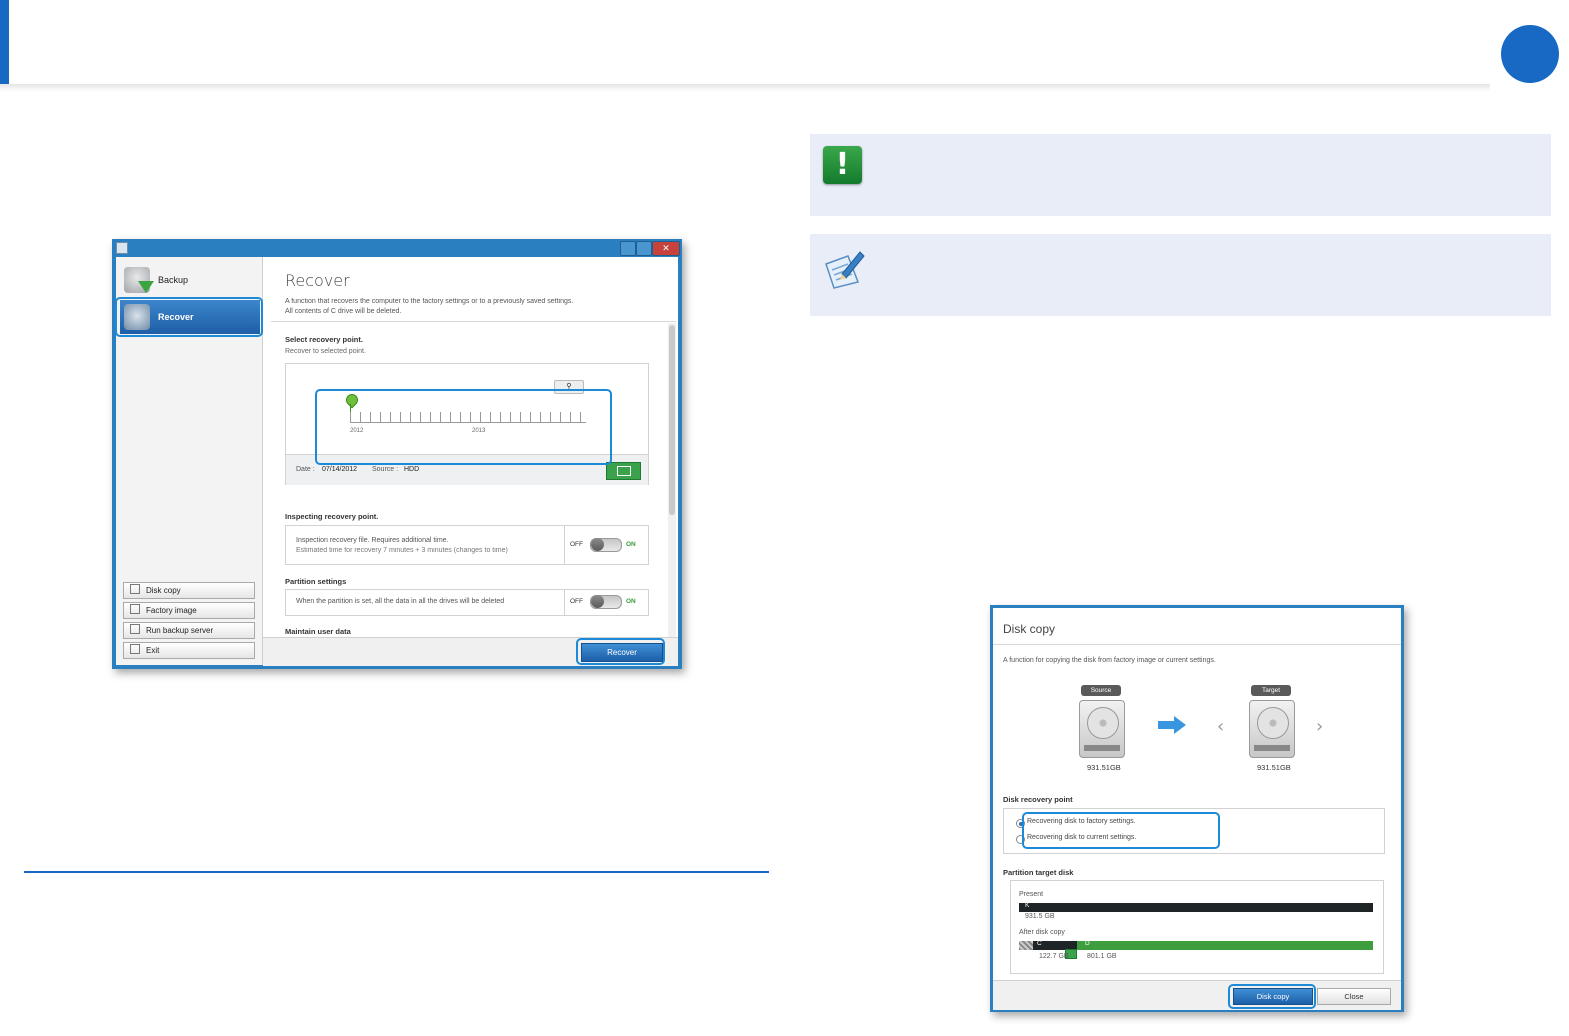  What do you see at coordinates (135, 609) in the screenshot?
I see `factory-image-icon` at bounding box center [135, 609].